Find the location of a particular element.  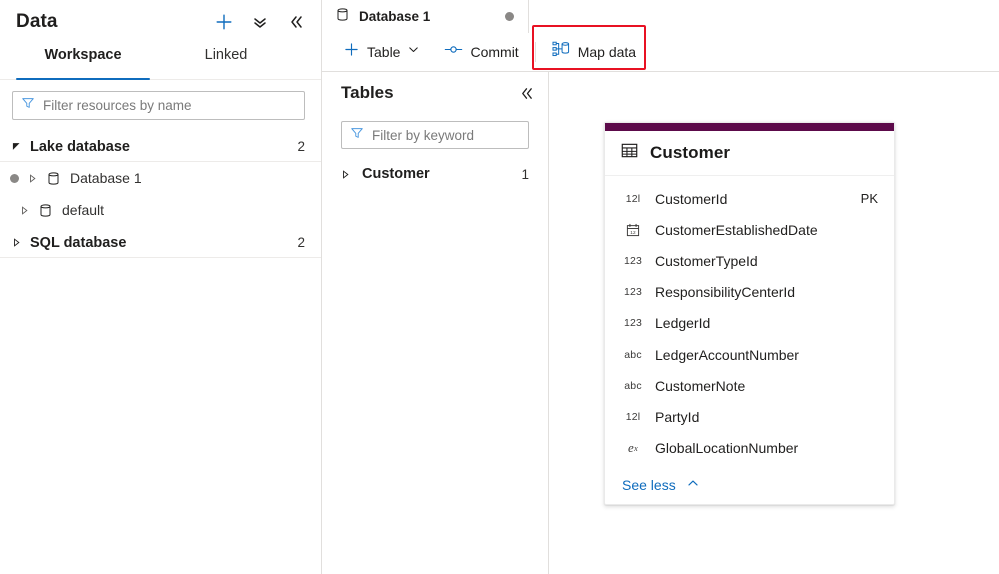

chevron-down-icon is located at coordinates (413, 52).